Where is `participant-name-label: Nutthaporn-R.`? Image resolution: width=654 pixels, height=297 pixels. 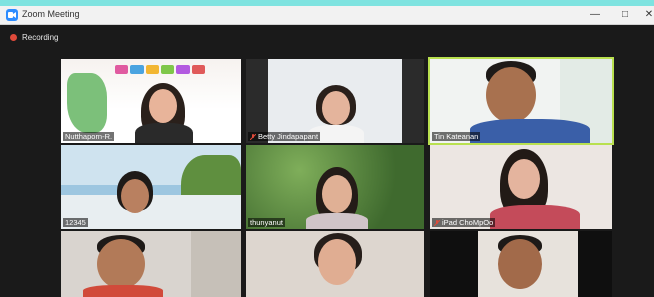 participant-name-label: Nutthaporn-R. is located at coordinates (89, 136).